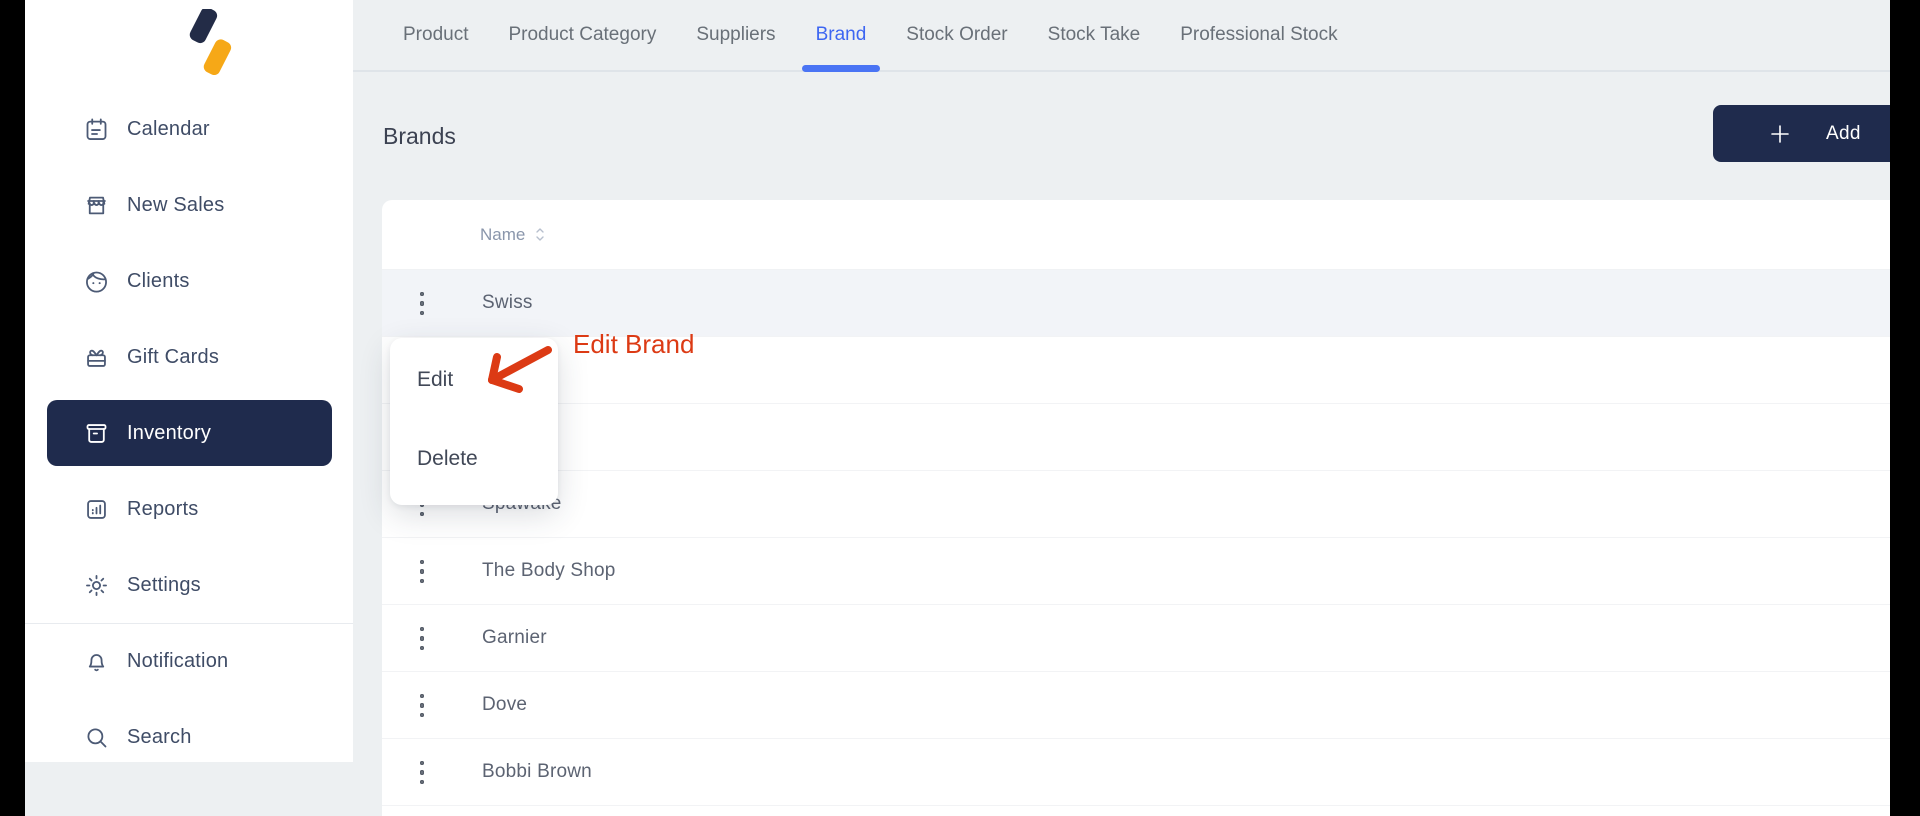  I want to click on sidebar-item-clients: Clients, so click(189, 281).